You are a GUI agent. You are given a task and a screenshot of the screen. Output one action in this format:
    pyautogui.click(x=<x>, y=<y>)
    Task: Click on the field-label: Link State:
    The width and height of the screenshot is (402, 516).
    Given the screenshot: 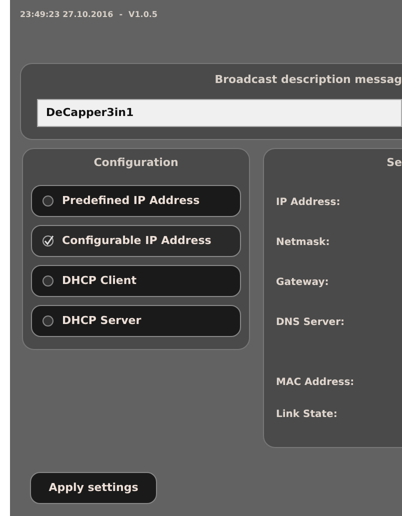 What is the action you would take?
    pyautogui.click(x=307, y=415)
    